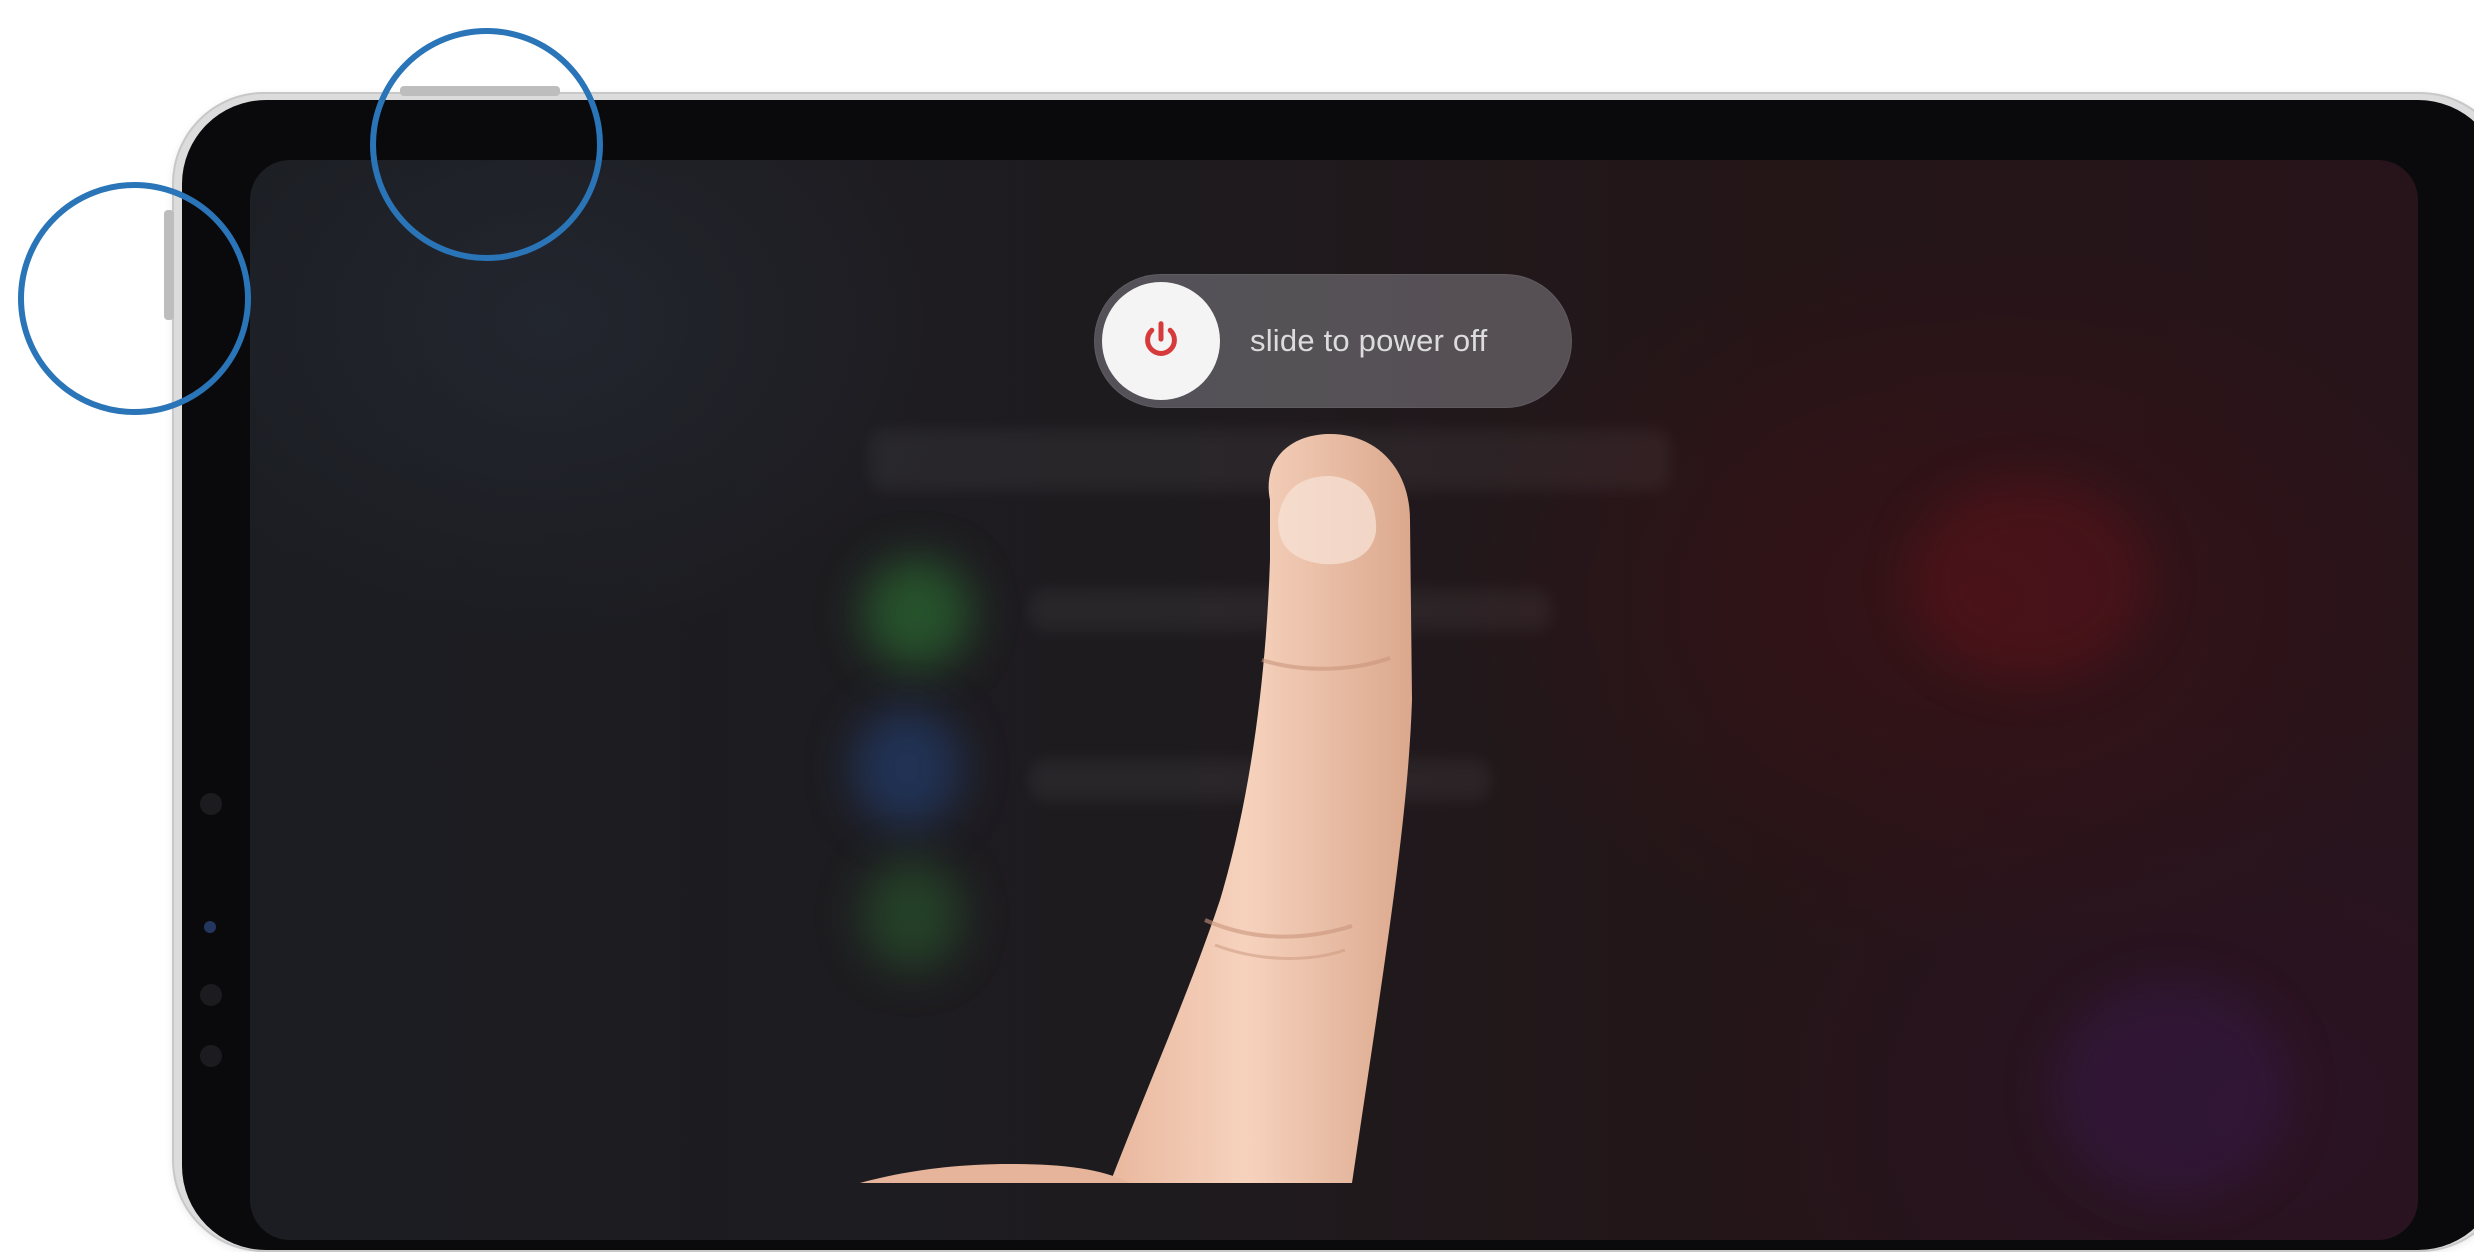  I want to click on power-slider-label: slide to power off, so click(1369, 340).